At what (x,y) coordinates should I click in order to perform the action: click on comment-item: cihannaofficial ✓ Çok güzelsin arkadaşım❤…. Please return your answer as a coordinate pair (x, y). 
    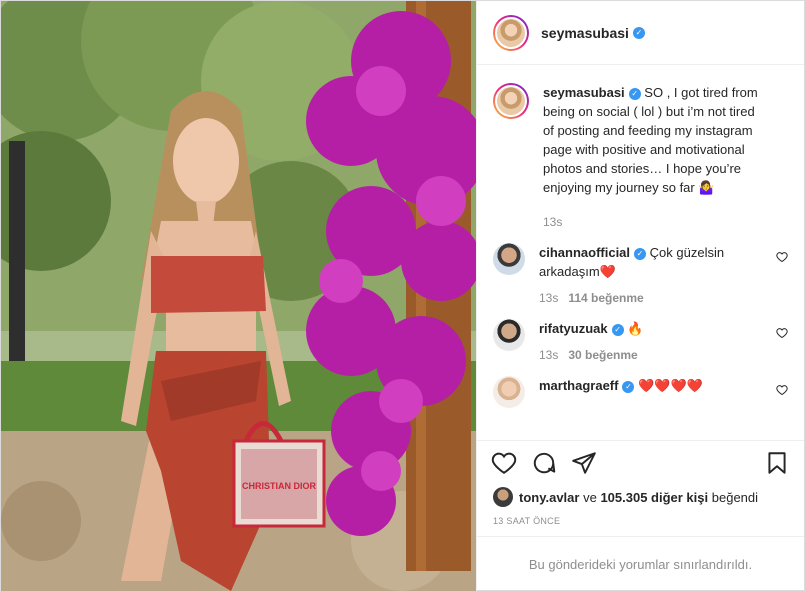
    Looking at the image, I should click on (640, 274).